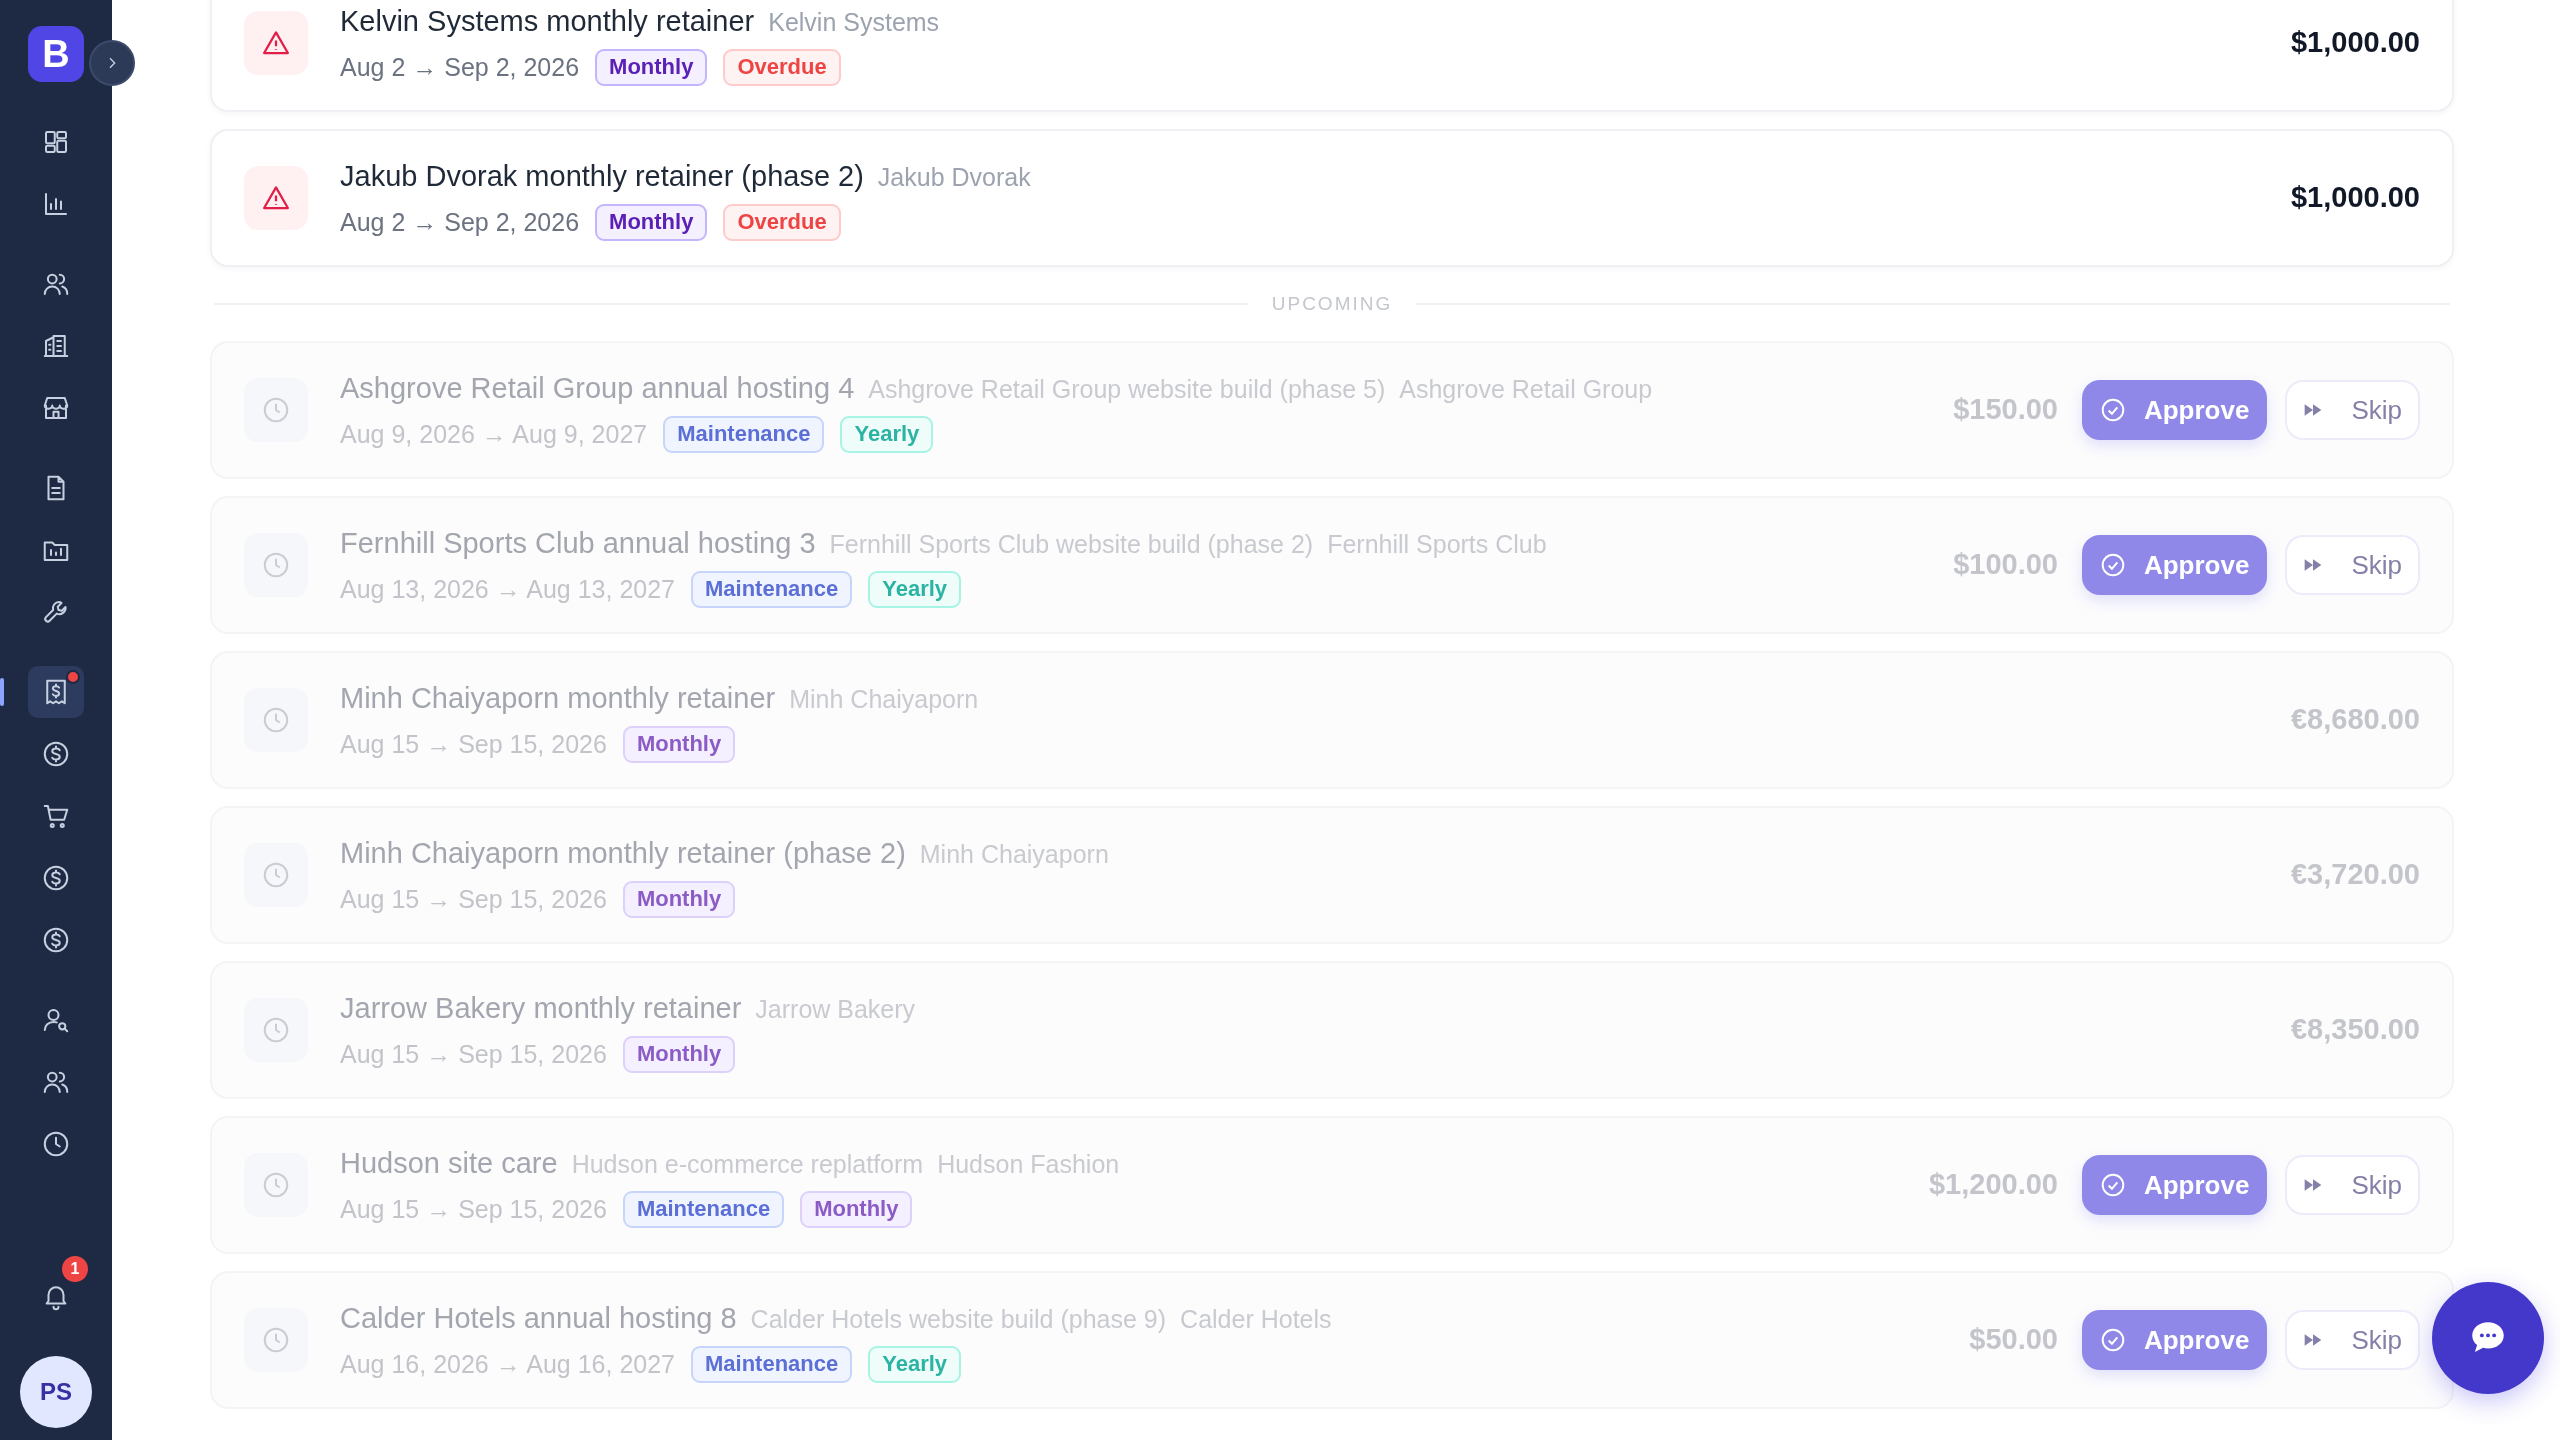 The width and height of the screenshot is (2560, 1440). I want to click on item-title: Hudson site care, so click(449, 1163).